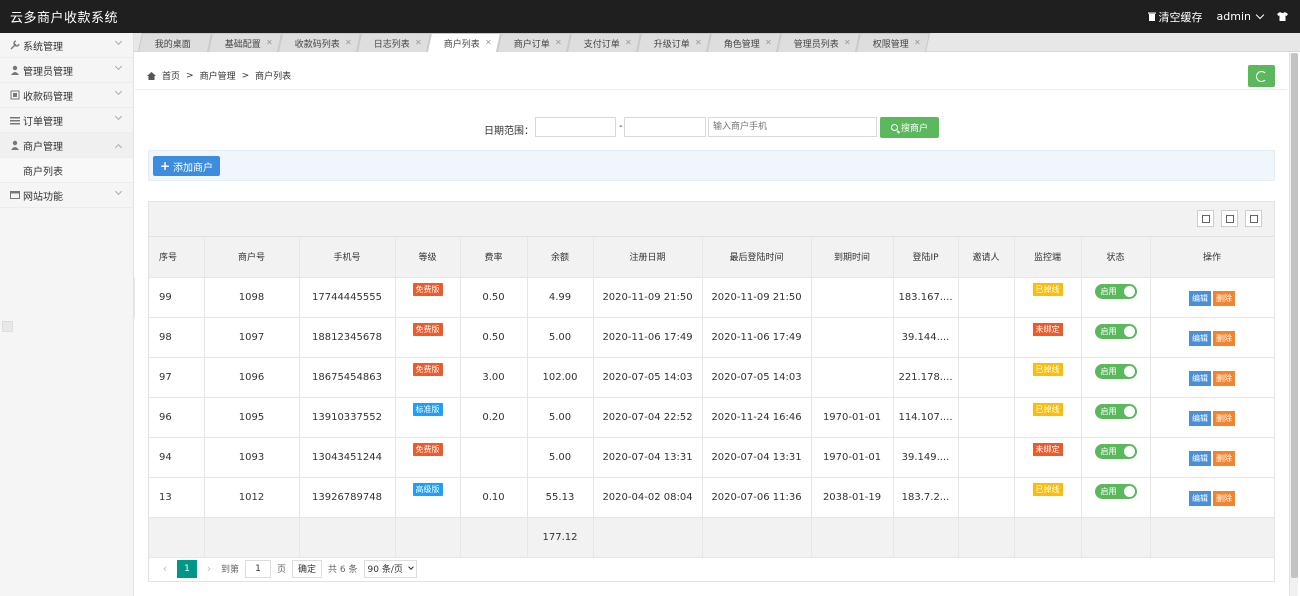 The image size is (1300, 596). I want to click on columns-filter-button, so click(1205, 218).